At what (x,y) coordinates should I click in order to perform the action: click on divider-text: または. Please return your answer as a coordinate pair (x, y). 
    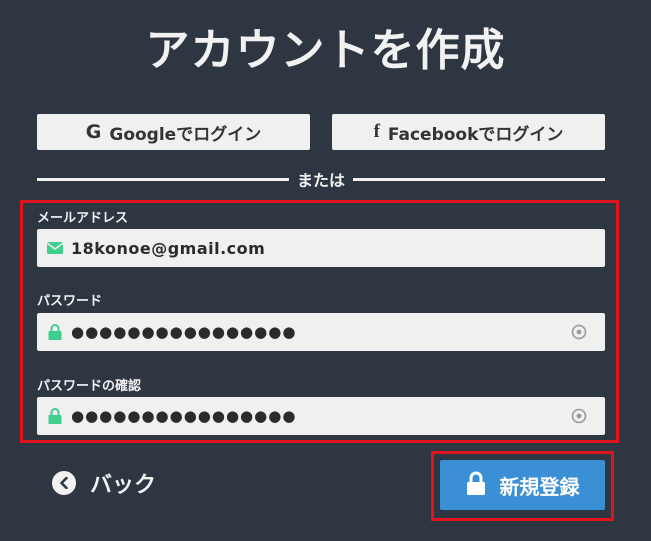
    Looking at the image, I should click on (321, 180).